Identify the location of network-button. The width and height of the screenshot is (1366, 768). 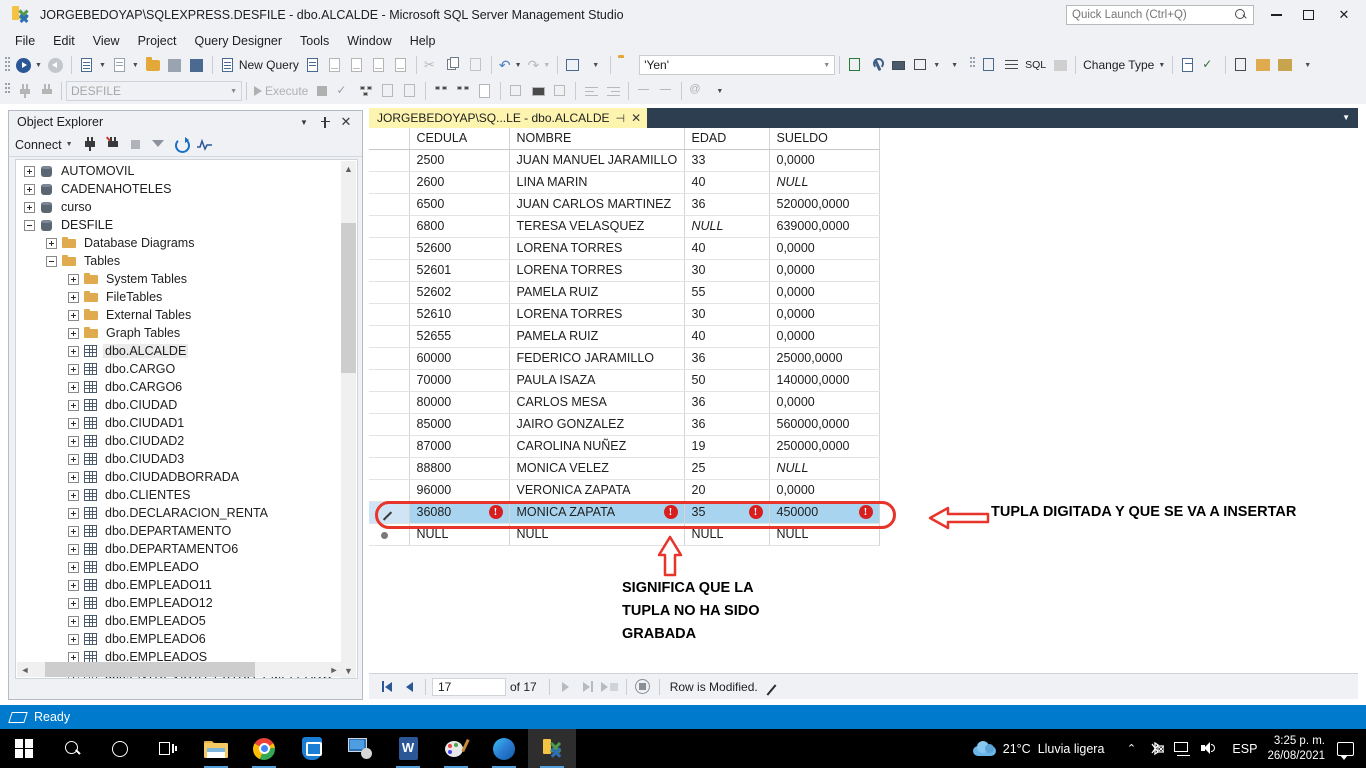
(1183, 748).